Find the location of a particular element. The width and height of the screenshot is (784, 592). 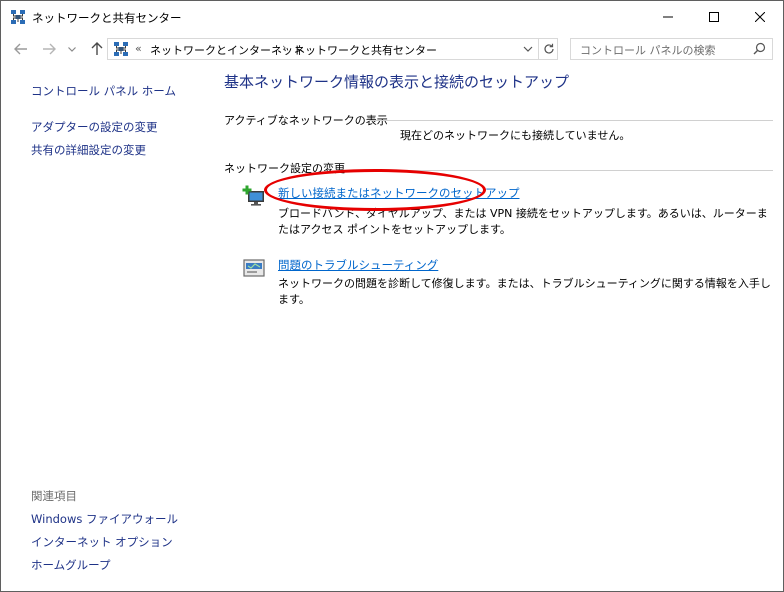

refresh-button is located at coordinates (548, 49).